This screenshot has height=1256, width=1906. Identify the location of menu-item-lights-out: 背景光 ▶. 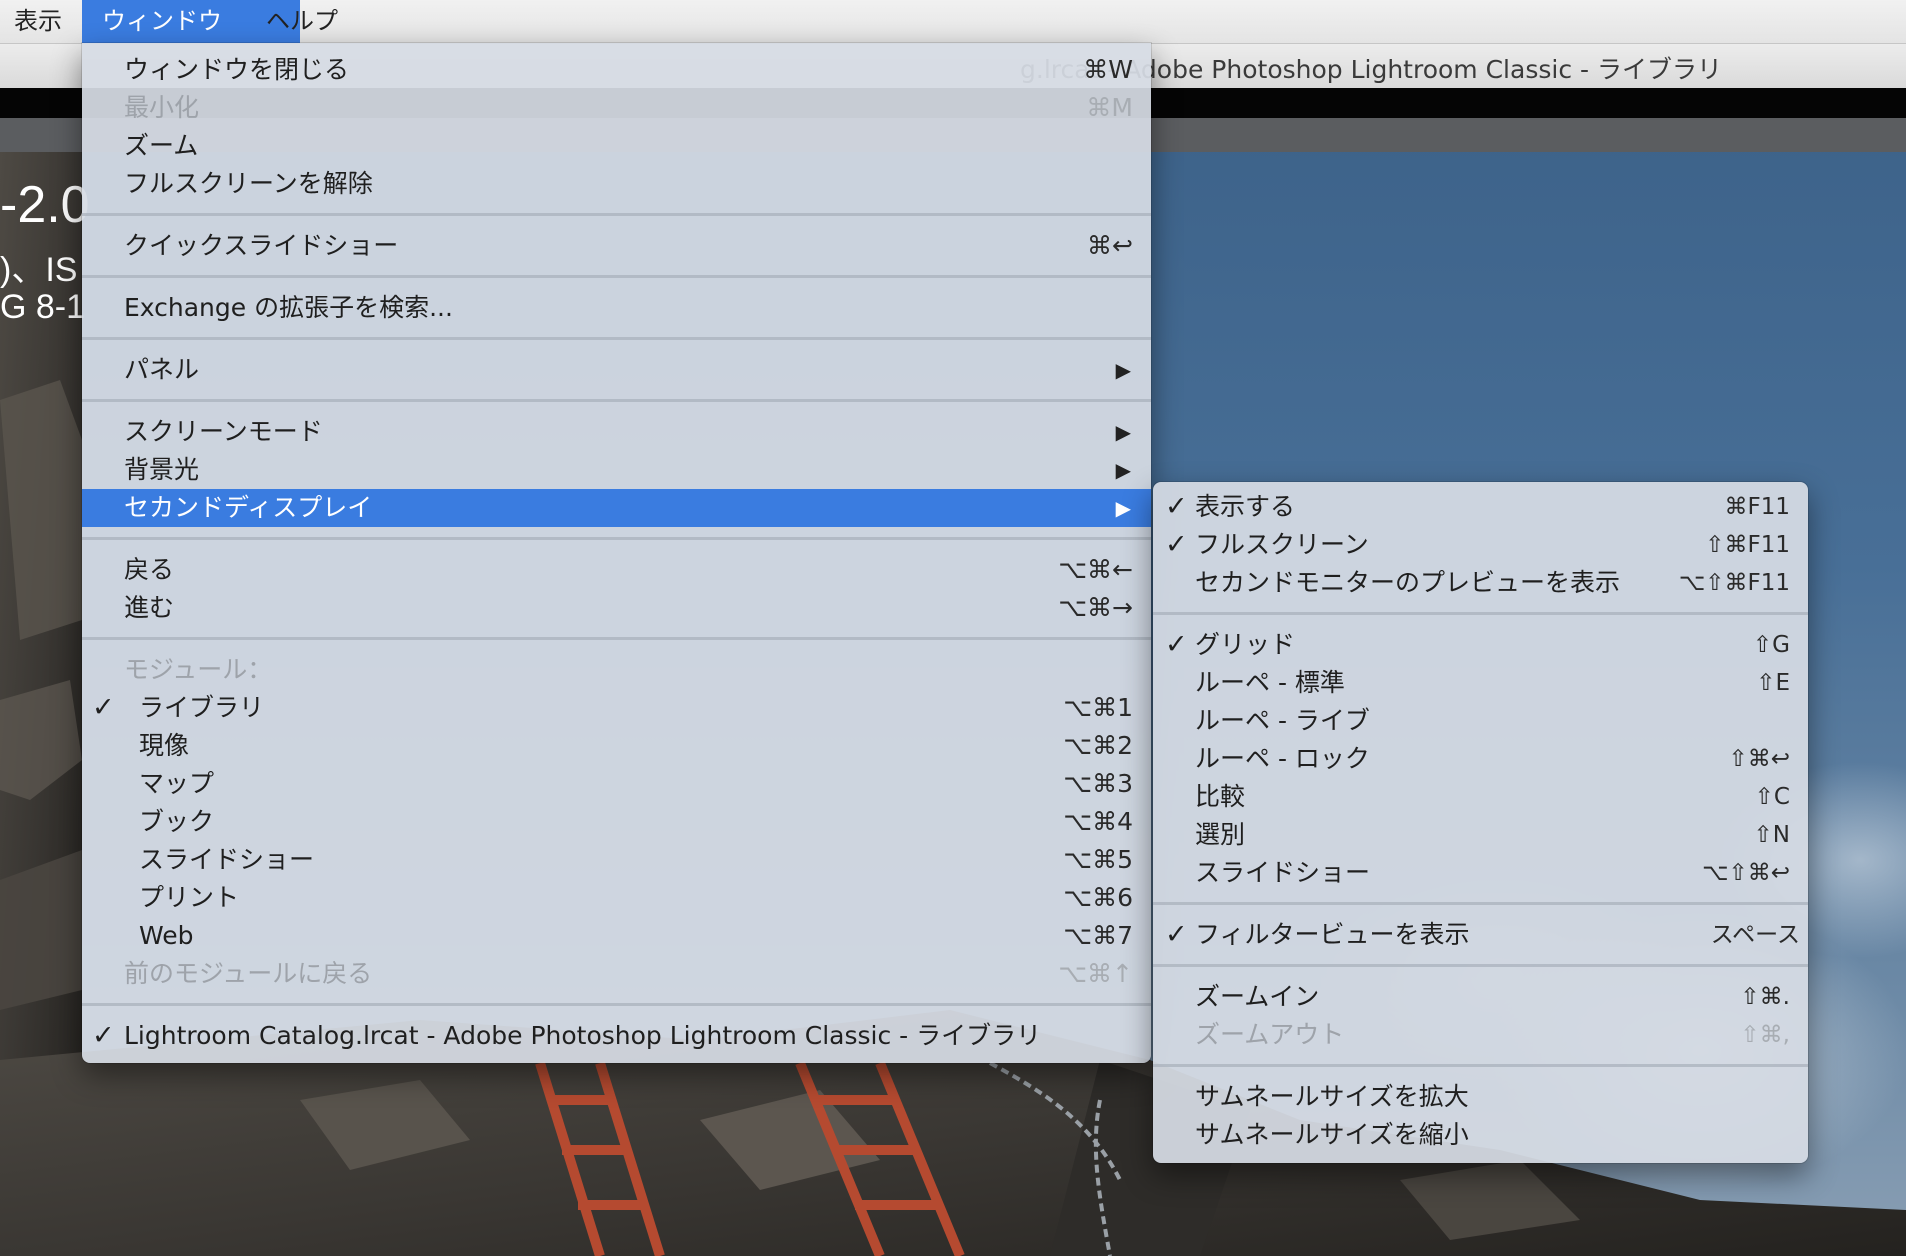
(616, 470).